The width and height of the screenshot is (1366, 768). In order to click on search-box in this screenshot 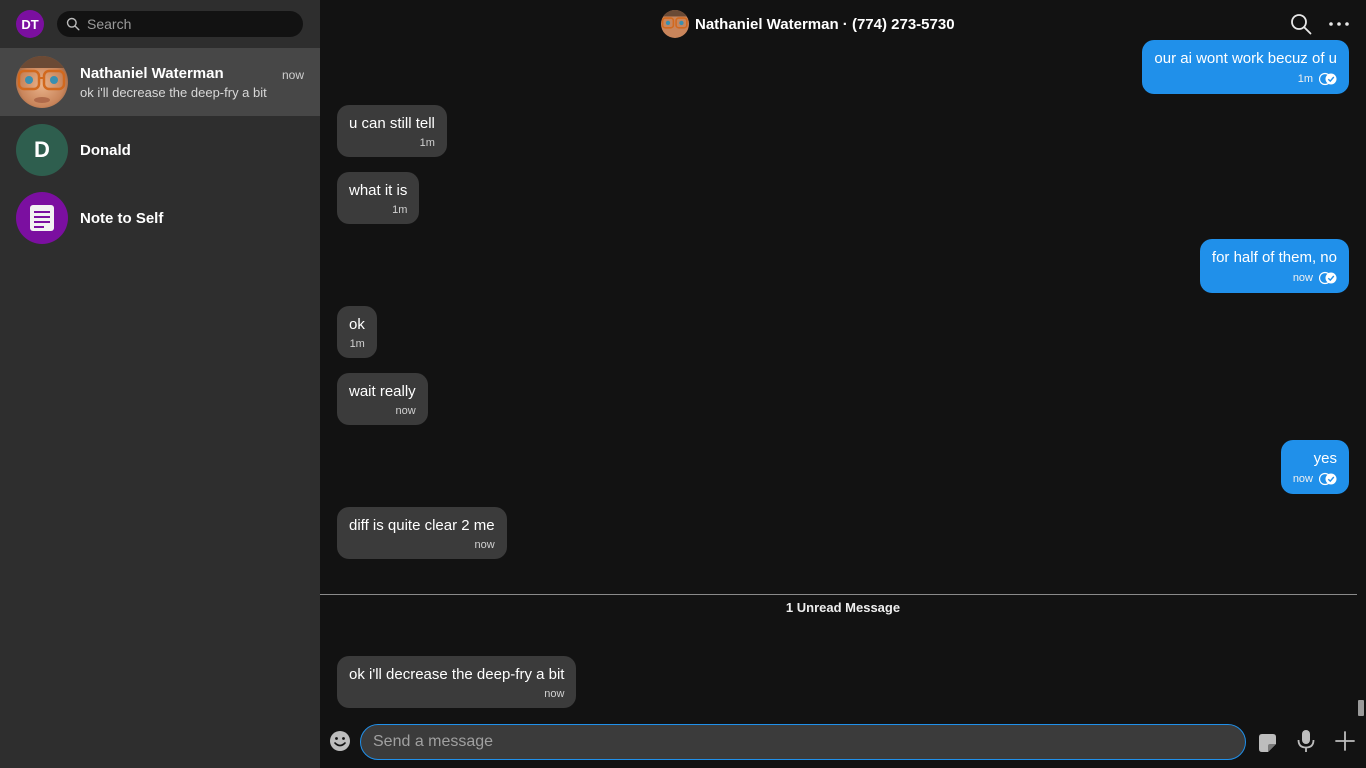, I will do `click(180, 24)`.